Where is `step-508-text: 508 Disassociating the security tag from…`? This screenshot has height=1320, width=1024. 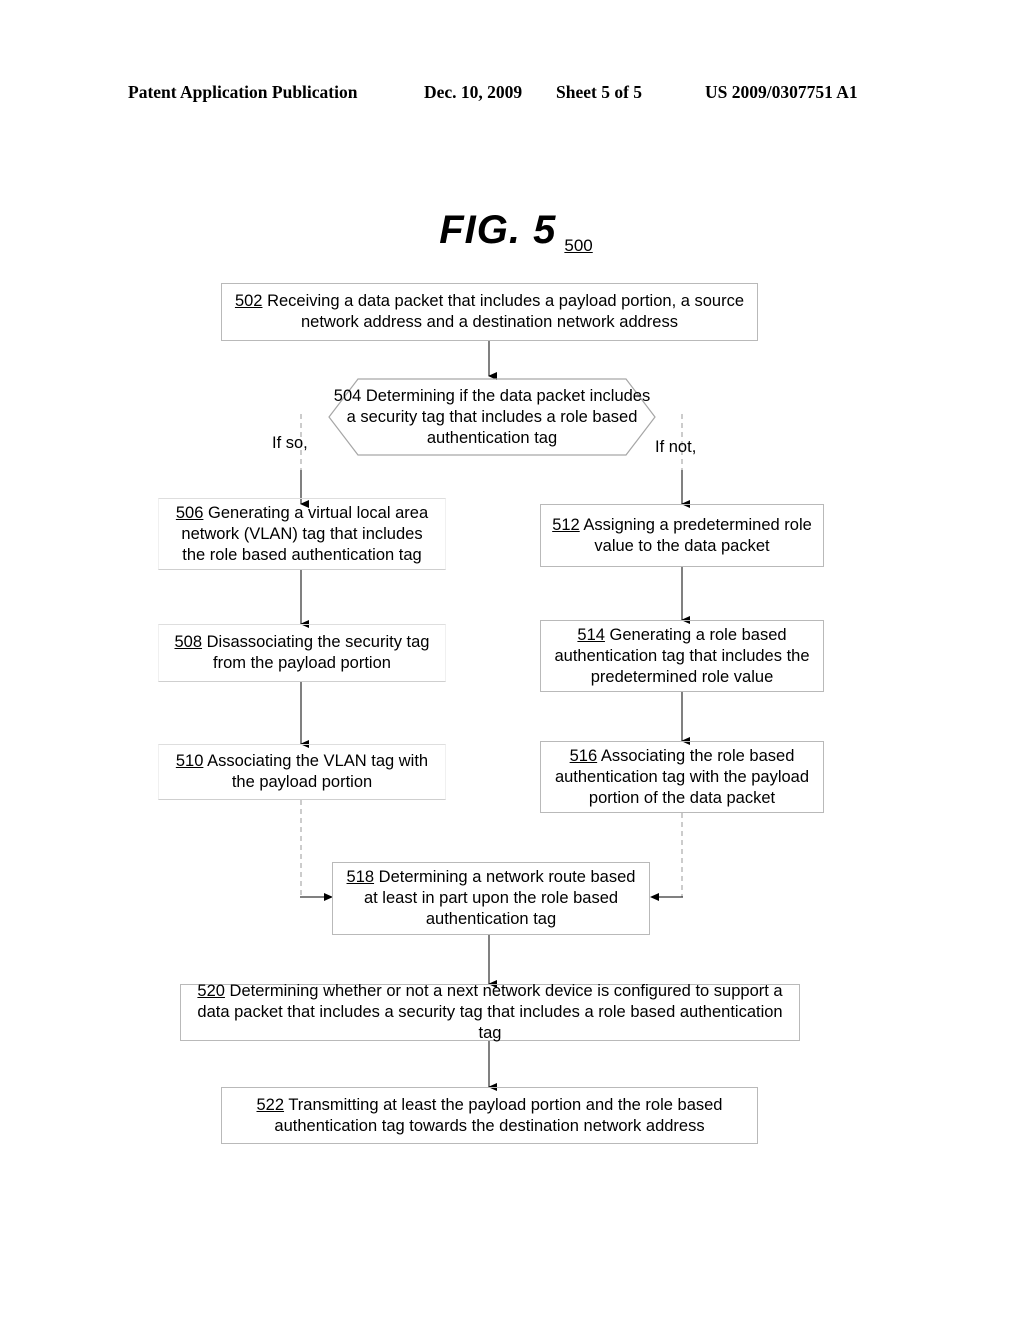 step-508-text: 508 Disassociating the security tag from… is located at coordinates (302, 653).